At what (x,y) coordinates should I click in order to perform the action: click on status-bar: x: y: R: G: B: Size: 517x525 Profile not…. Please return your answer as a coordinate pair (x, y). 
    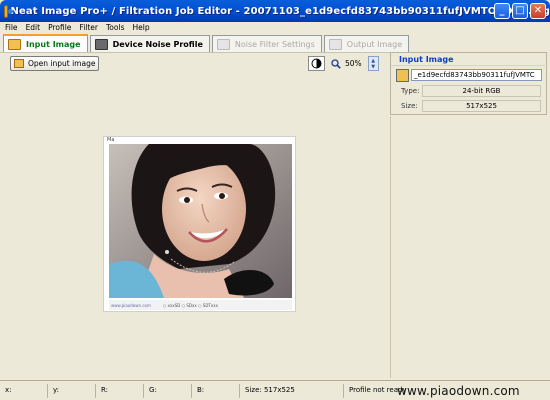
    Looking at the image, I should click on (275, 390).